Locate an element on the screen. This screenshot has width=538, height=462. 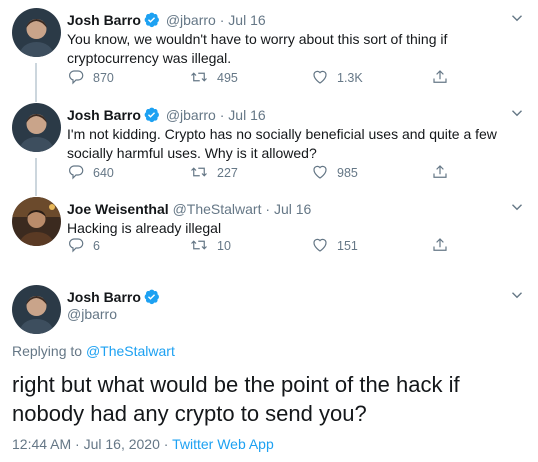
retweet-button: 495 is located at coordinates (213, 78).